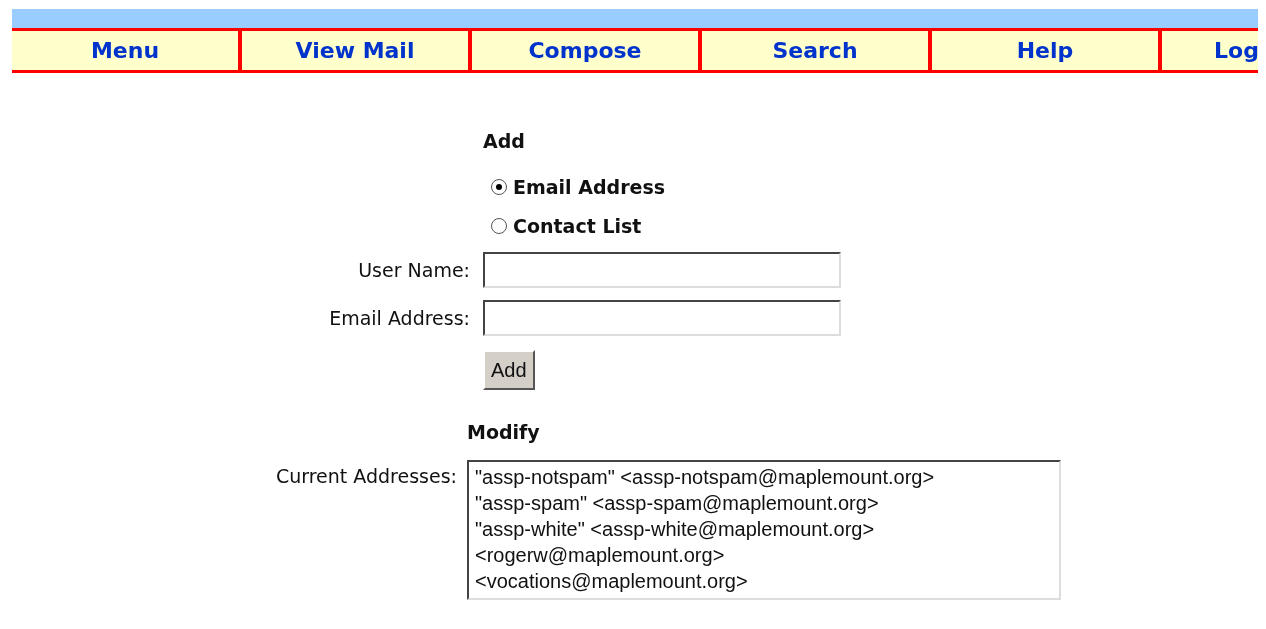 The height and width of the screenshot is (629, 1266). Describe the element at coordinates (413, 270) in the screenshot. I see `field-label: User Name:` at that location.